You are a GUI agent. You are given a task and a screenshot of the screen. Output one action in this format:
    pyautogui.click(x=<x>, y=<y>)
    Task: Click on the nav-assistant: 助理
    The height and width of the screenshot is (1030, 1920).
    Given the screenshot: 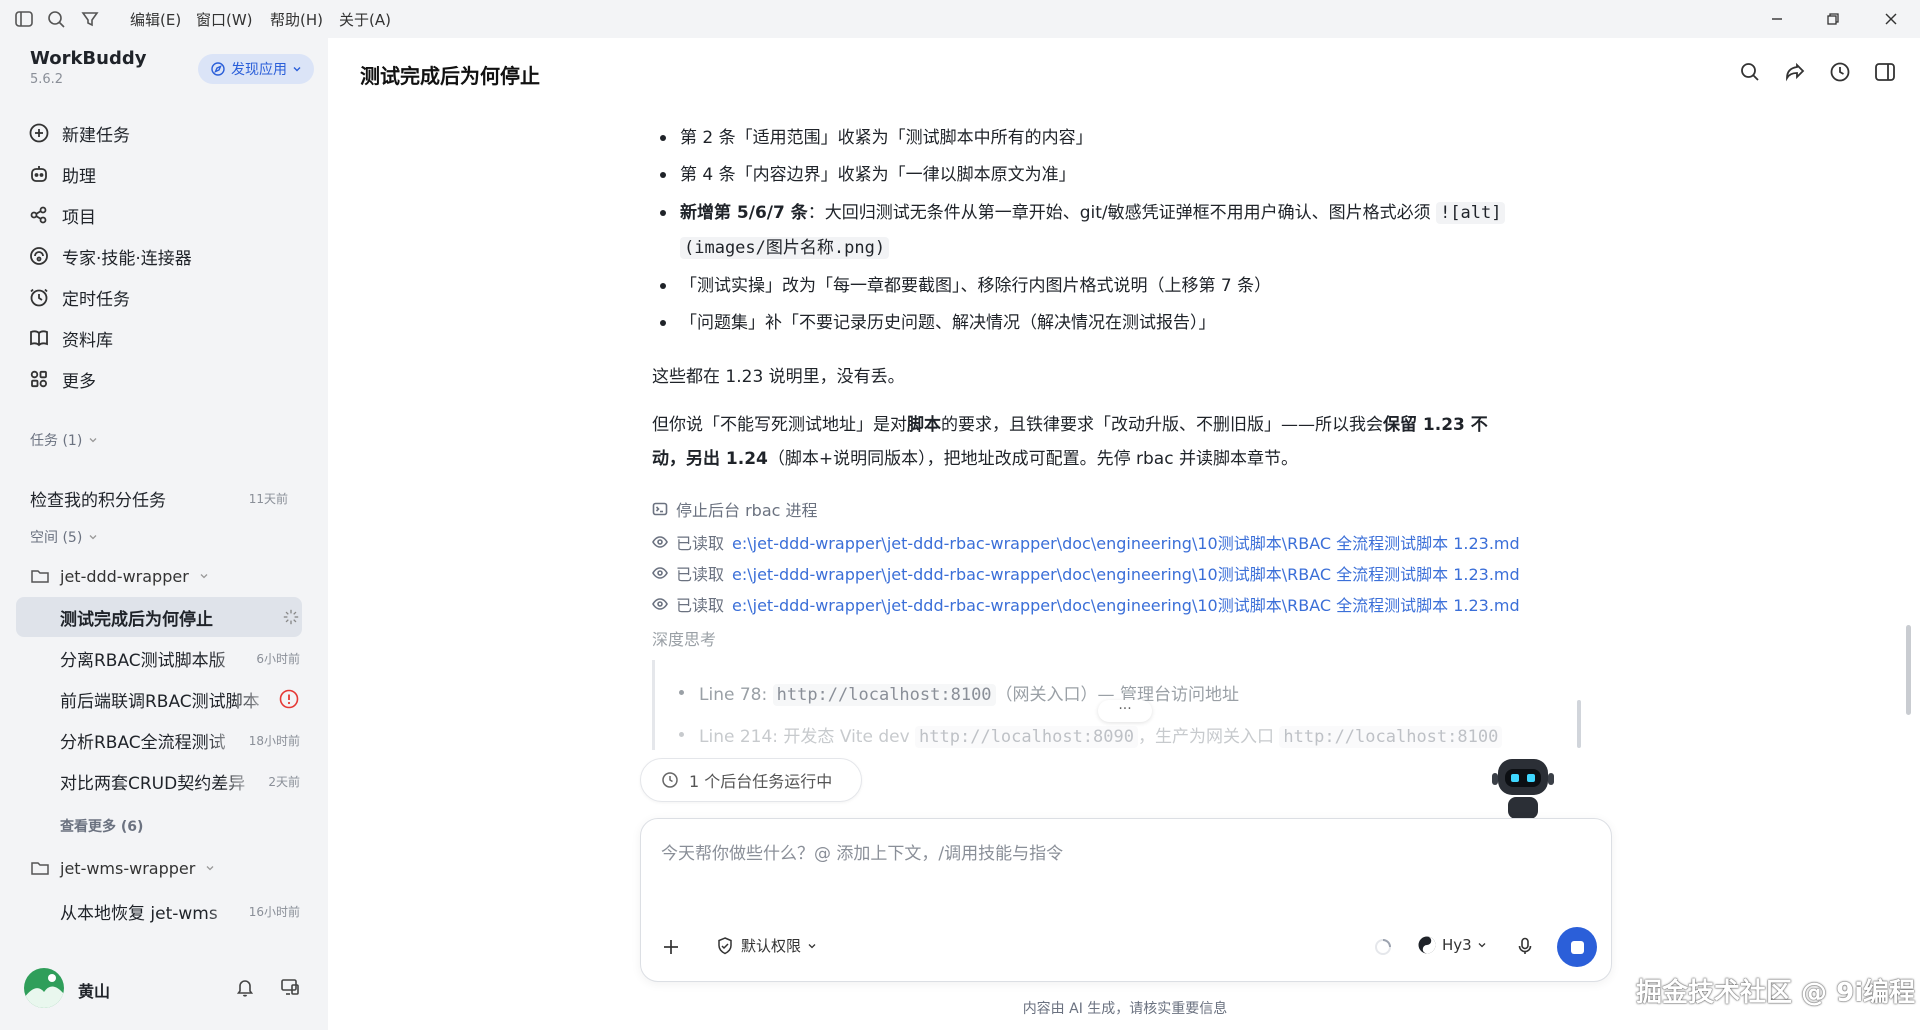 What is the action you would take?
    pyautogui.click(x=62, y=174)
    